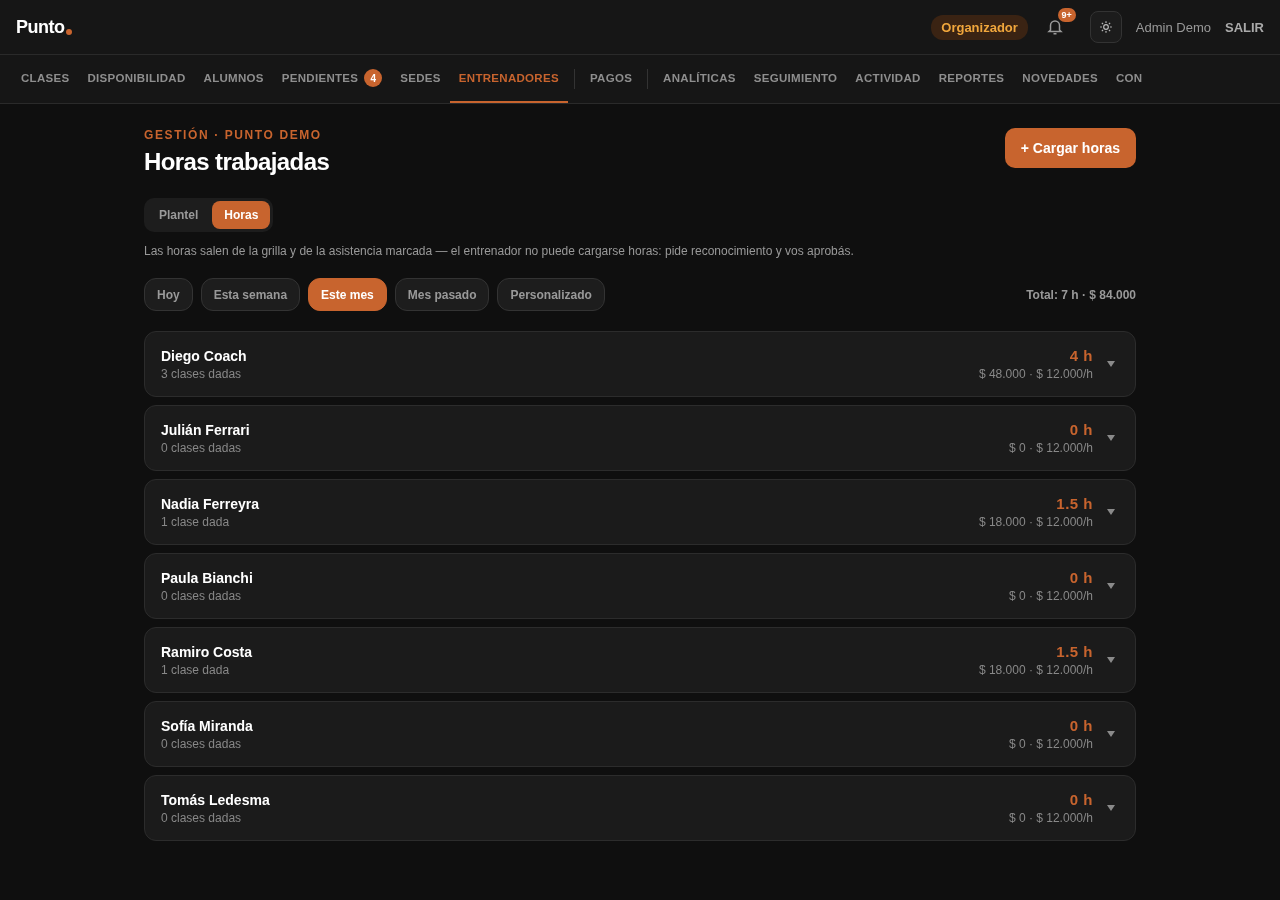 The height and width of the screenshot is (900, 1280). What do you see at coordinates (1070, 148) in the screenshot?
I see `add-hours-button: + Cargar horas` at bounding box center [1070, 148].